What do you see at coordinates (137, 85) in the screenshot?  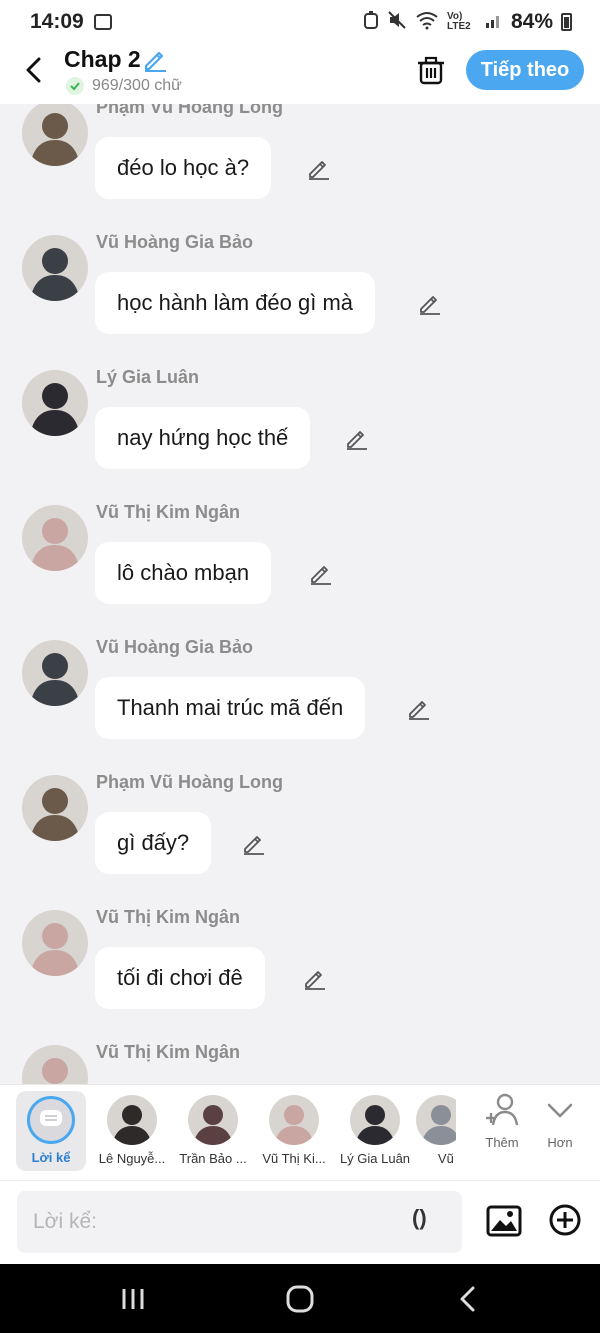 I see `word-count-text: 969/300 chữ` at bounding box center [137, 85].